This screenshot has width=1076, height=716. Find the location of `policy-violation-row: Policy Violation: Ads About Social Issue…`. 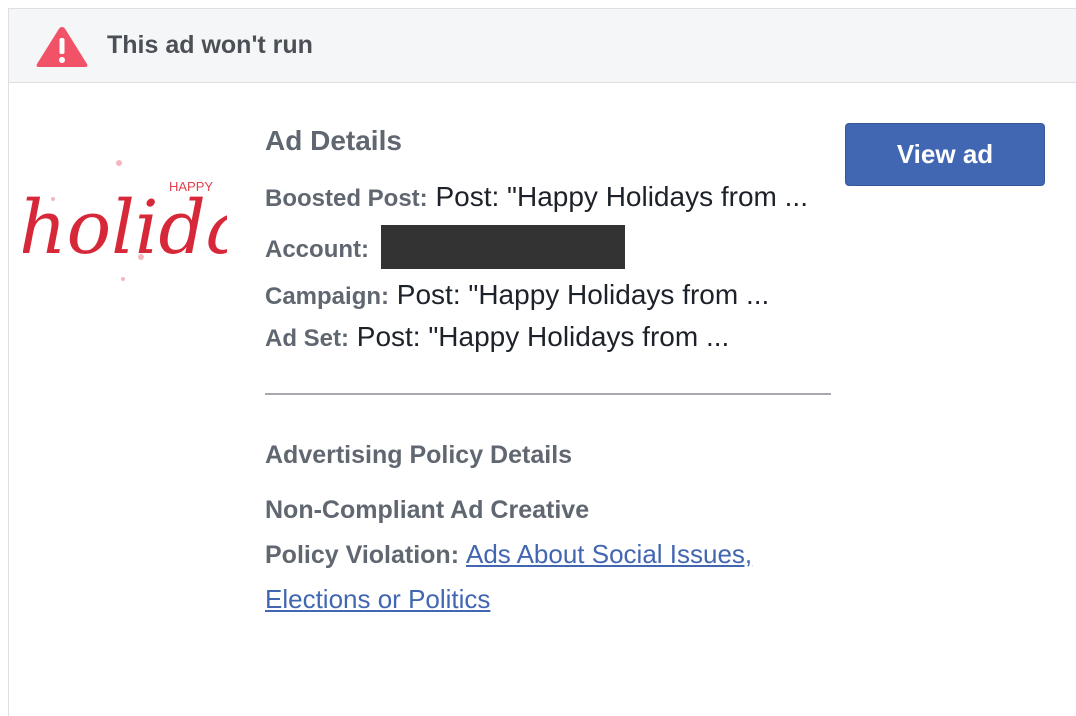

policy-violation-row: Policy Violation: Ads About Social Issue… is located at coordinates (550, 577).